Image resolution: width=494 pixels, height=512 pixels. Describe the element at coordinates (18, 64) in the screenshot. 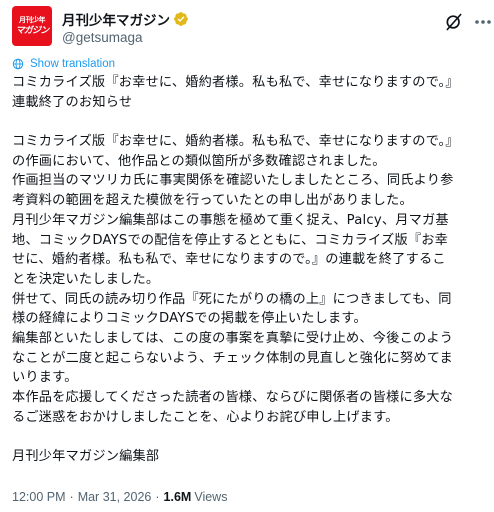

I see `globe-icon` at that location.